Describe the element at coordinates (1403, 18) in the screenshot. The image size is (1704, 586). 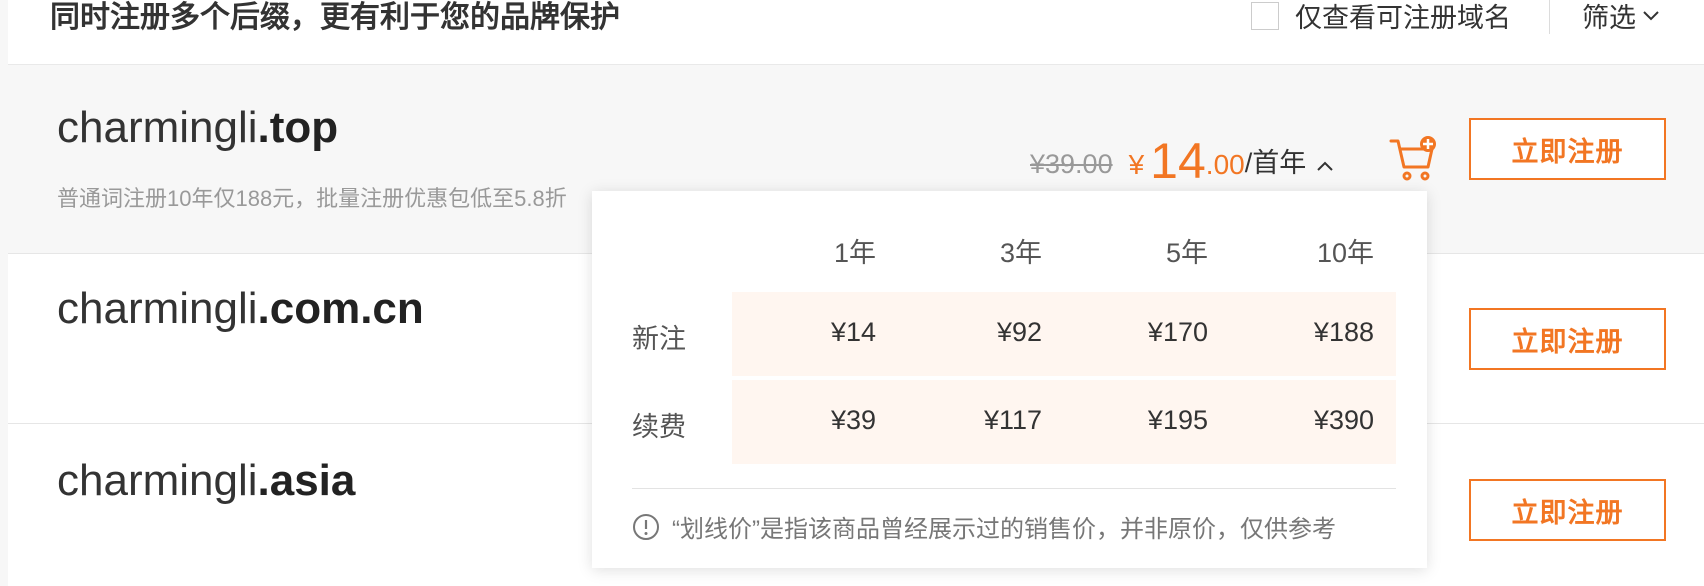
I see `available-only-label: 仅查看可注册域名` at that location.